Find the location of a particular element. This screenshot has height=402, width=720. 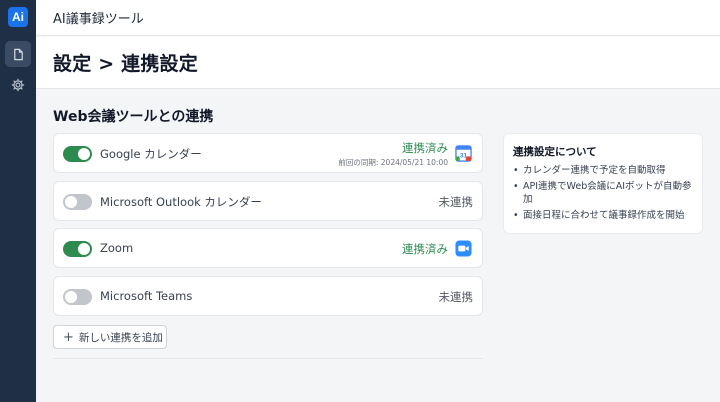

section-title: Web会議ツールとの連携 is located at coordinates (133, 117).